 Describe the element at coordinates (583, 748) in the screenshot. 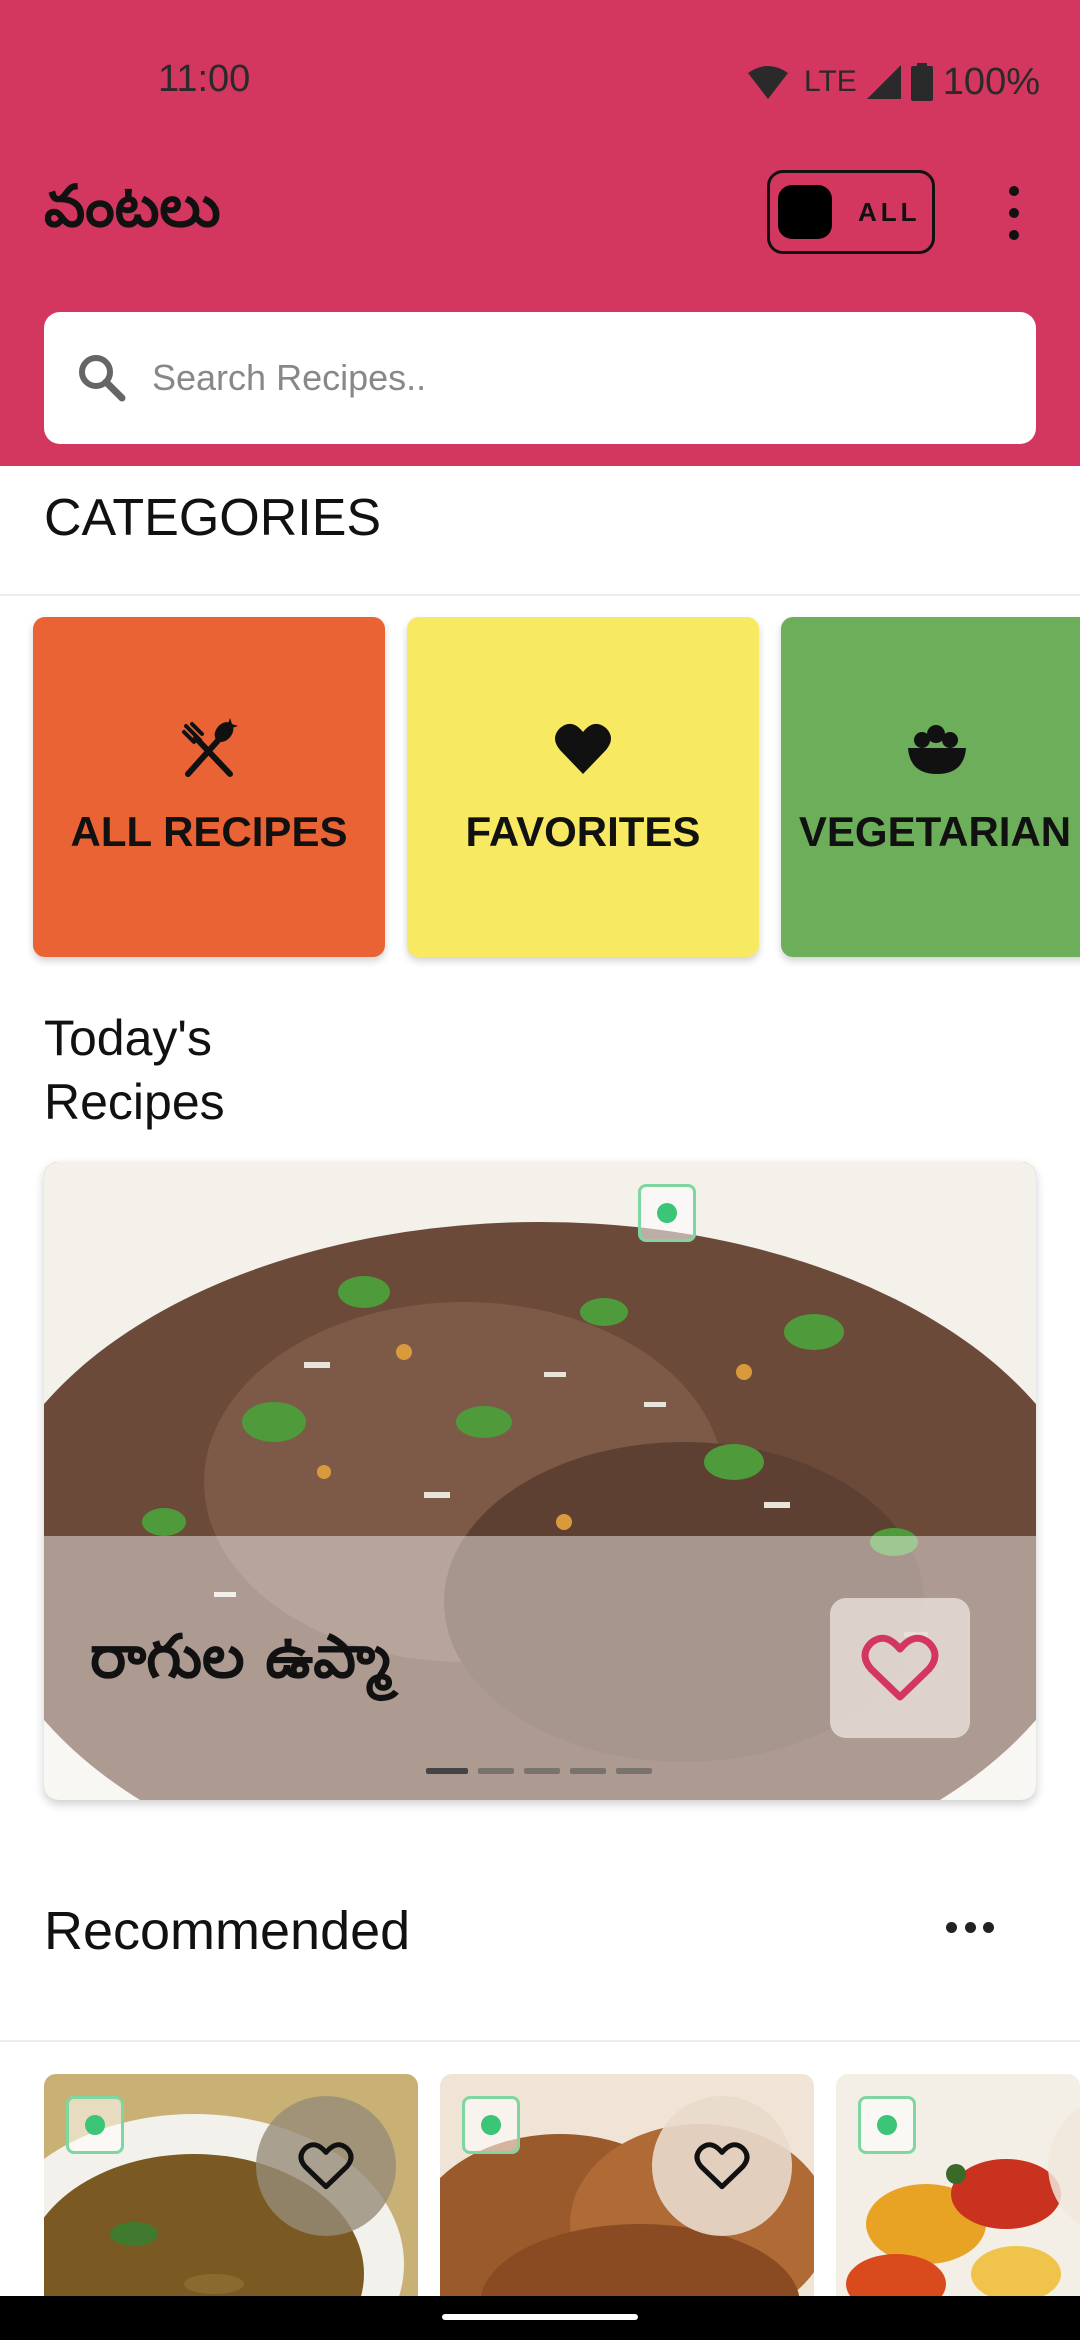

I see `heart-icon` at that location.